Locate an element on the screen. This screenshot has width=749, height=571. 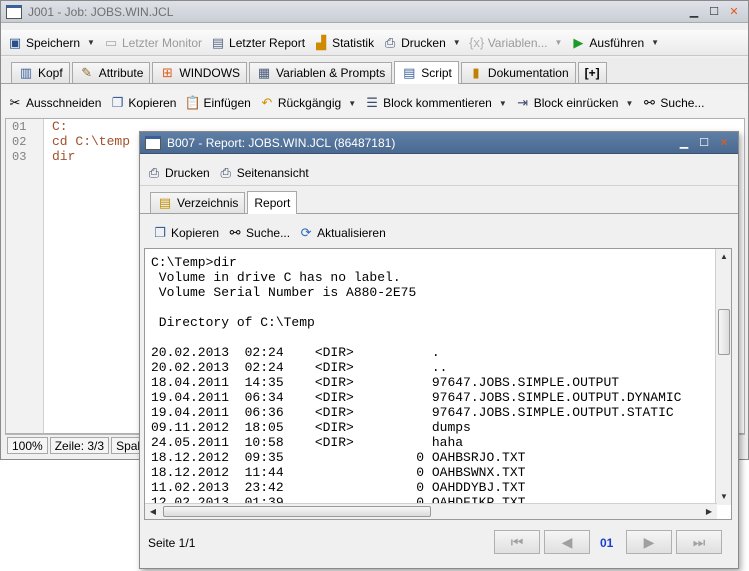
report-line: 09.11.2012 18:05 <DIR> dumps is located at coordinates (311, 427).